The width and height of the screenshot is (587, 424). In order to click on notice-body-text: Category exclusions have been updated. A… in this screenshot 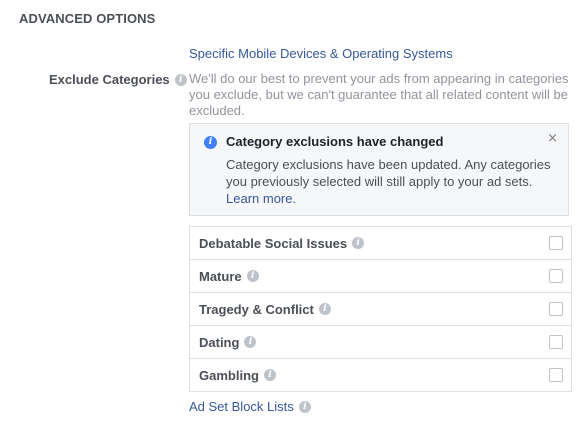, I will do `click(388, 173)`.